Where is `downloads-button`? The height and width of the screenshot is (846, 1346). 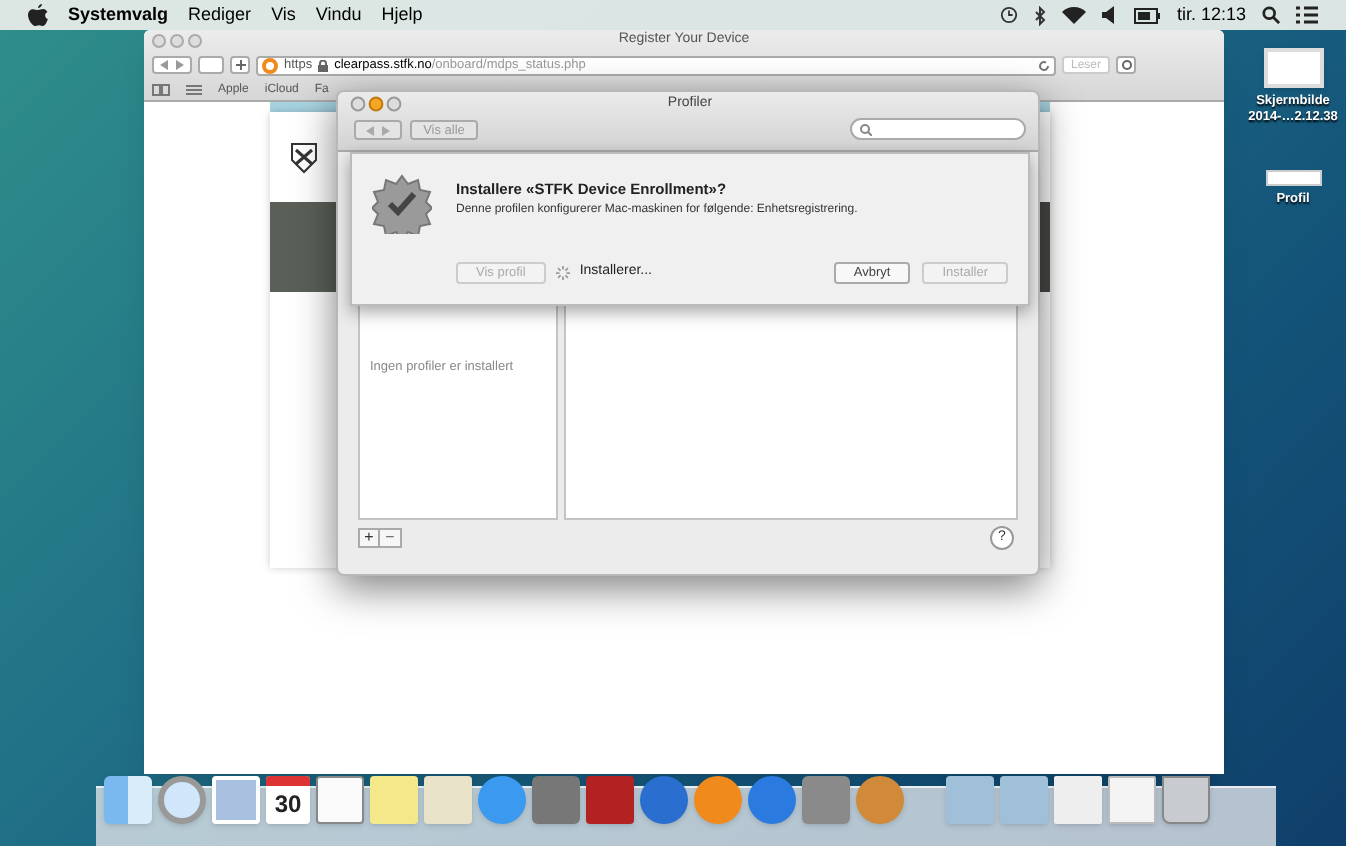
downloads-button is located at coordinates (1126, 65).